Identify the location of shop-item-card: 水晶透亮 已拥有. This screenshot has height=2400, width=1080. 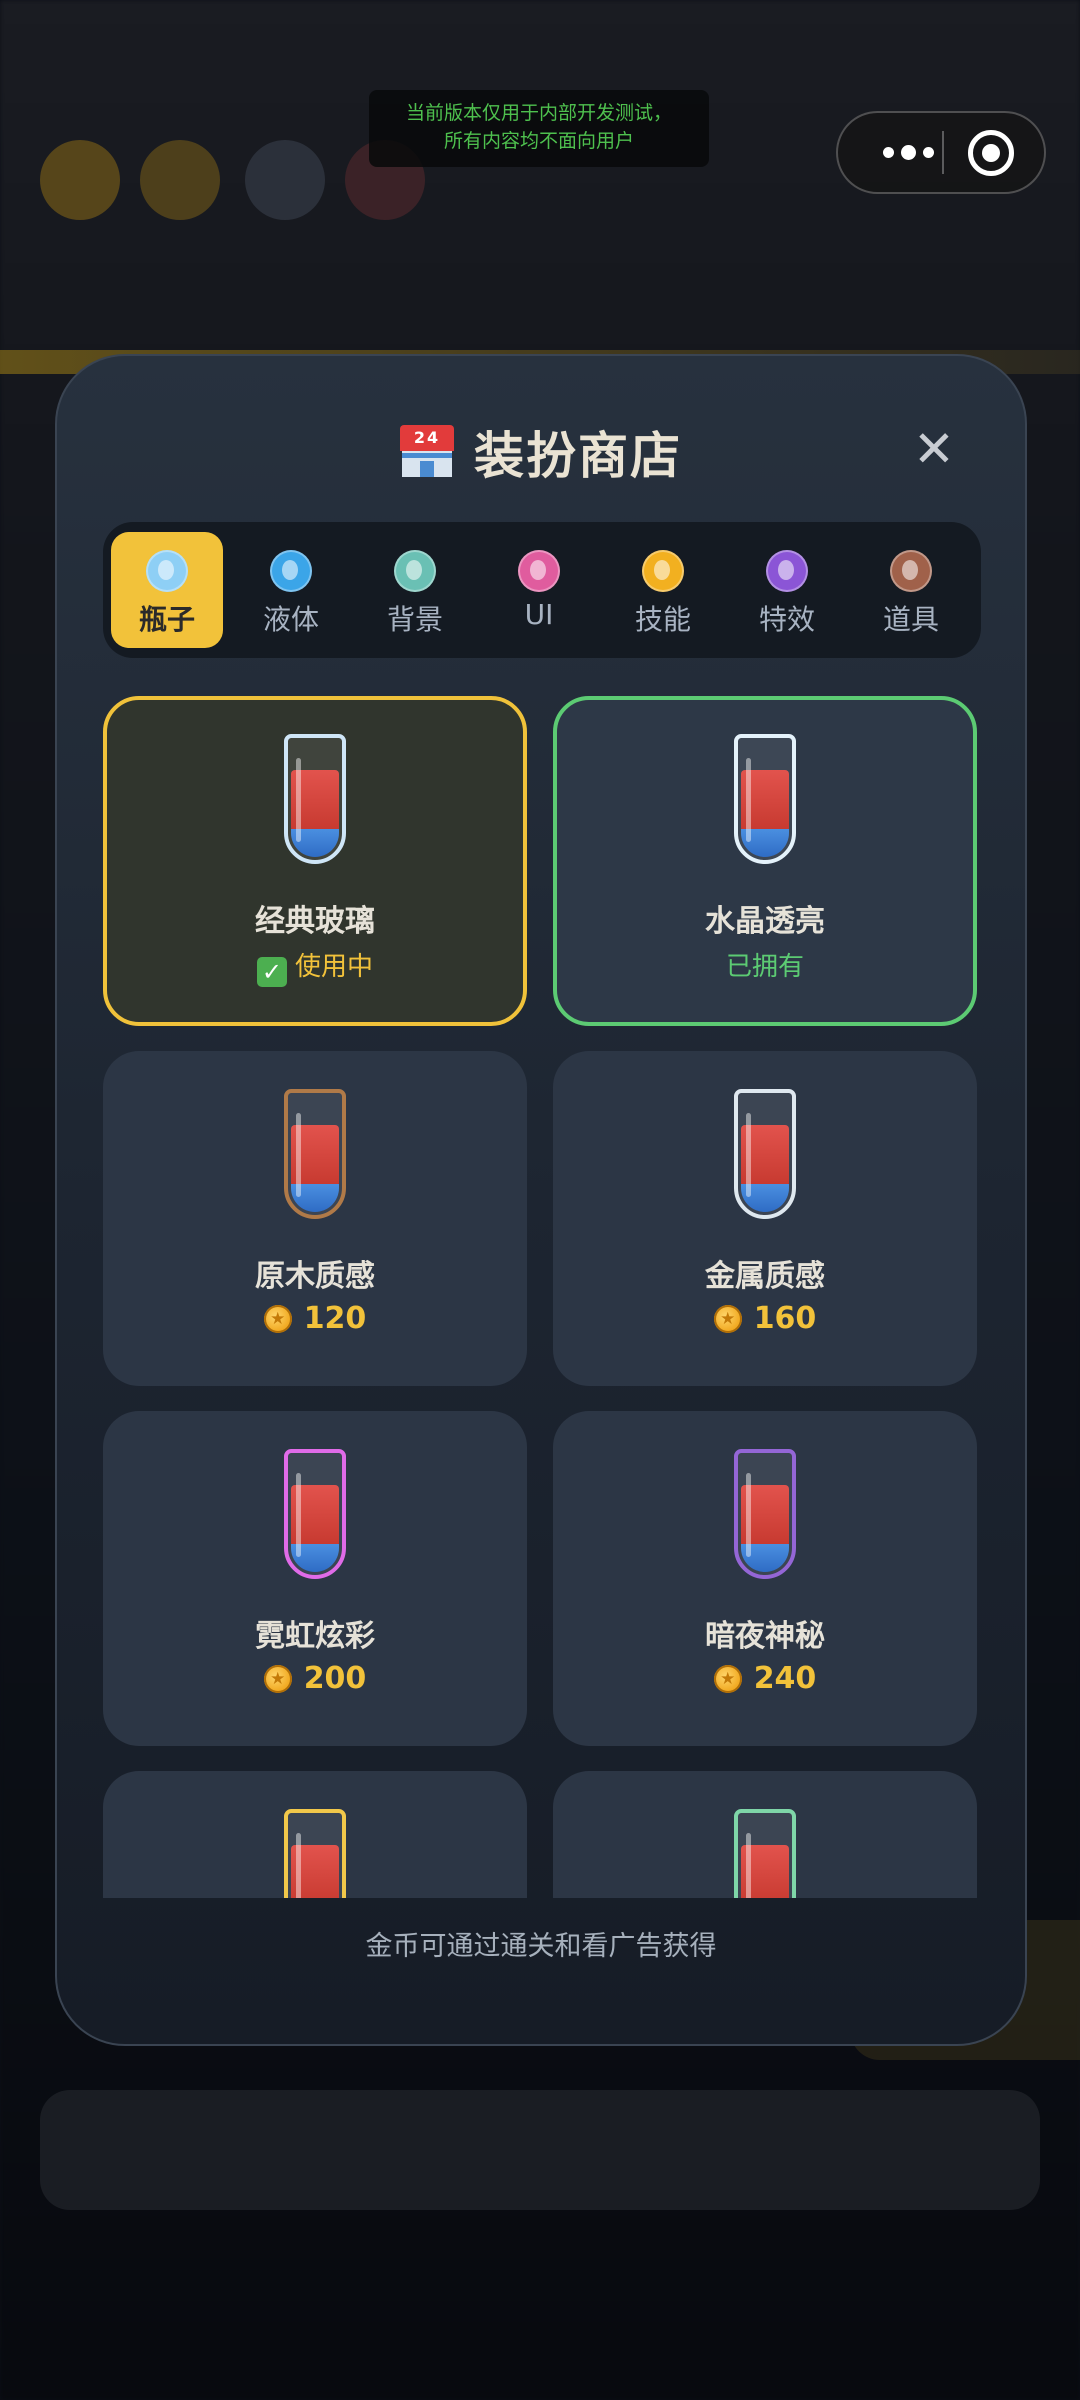
(765, 861).